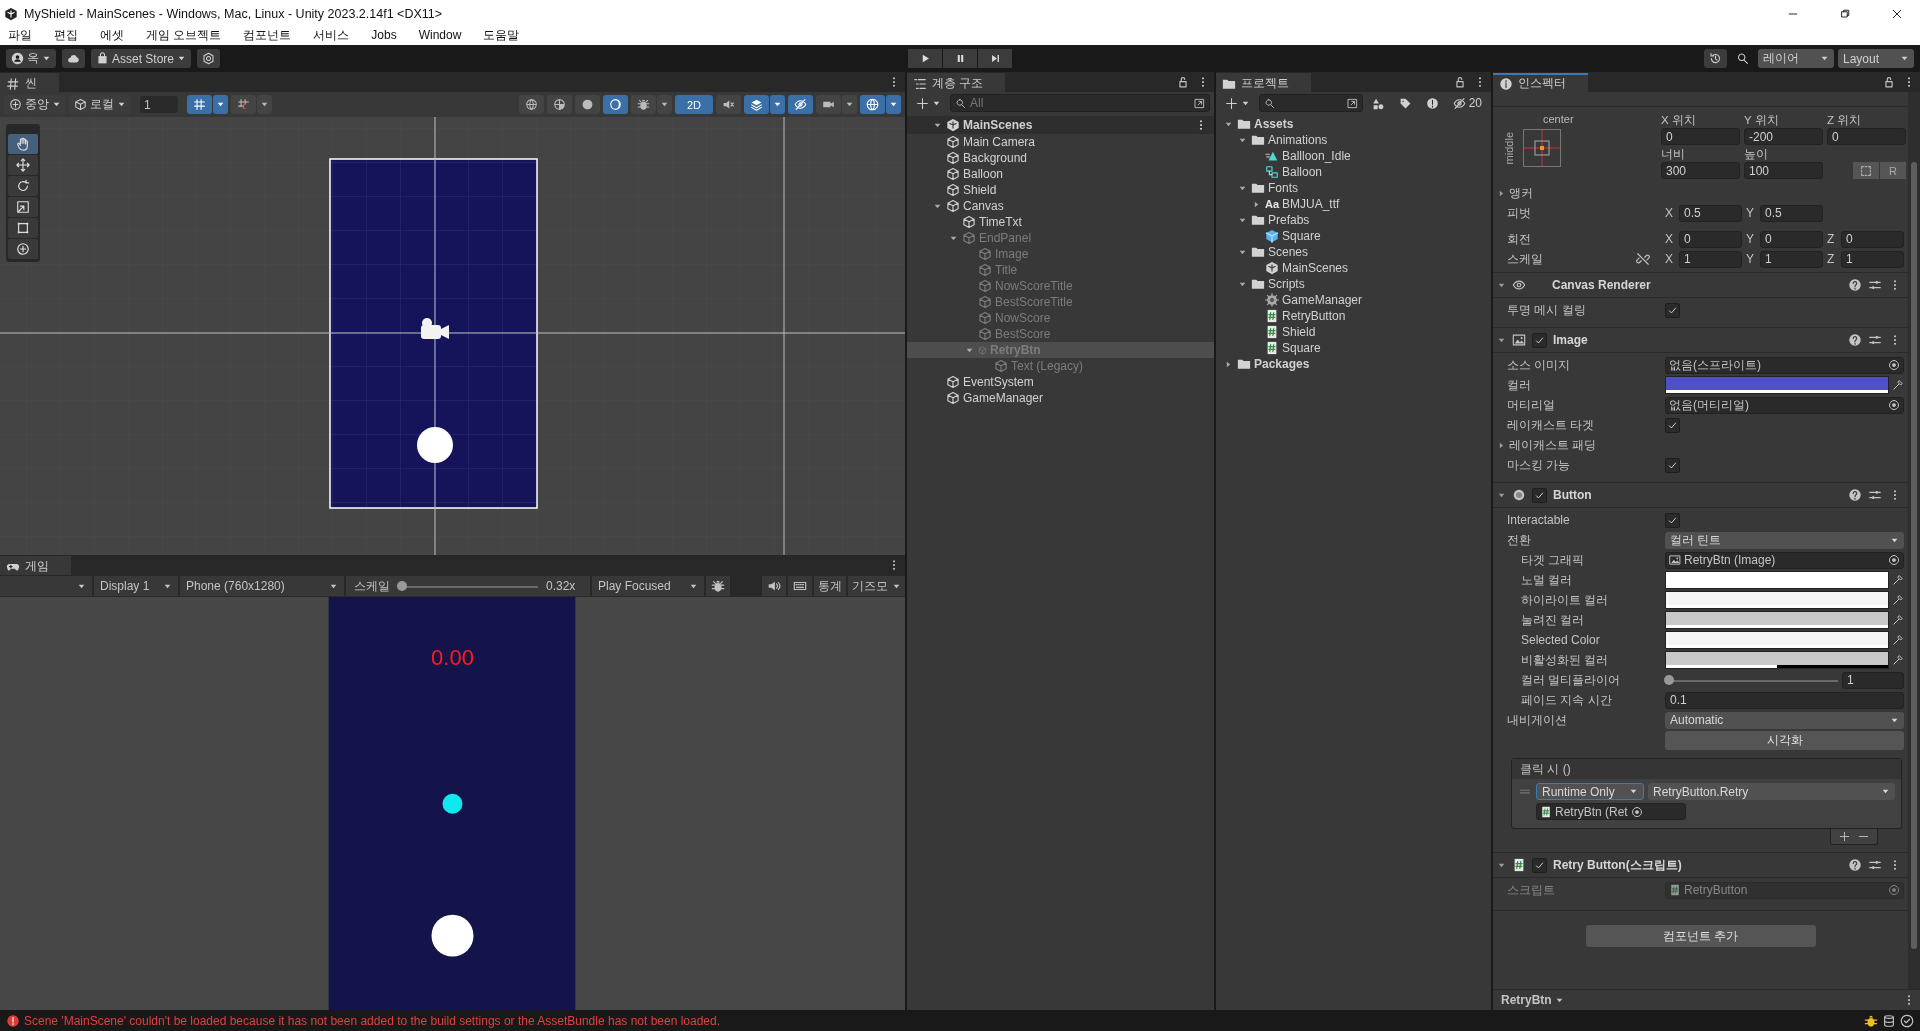  Describe the element at coordinates (1353, 300) in the screenshot. I see `project-item: GameManager` at that location.